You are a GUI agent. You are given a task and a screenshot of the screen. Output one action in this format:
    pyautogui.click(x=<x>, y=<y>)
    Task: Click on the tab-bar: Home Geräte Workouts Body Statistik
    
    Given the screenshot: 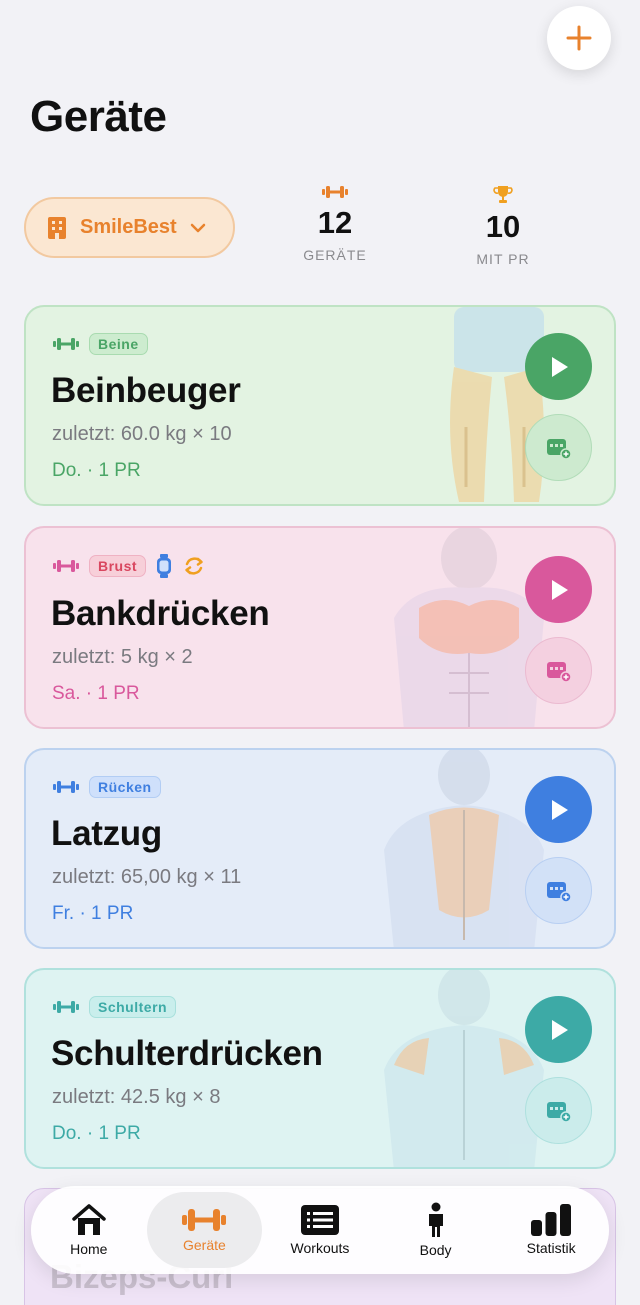 What is the action you would take?
    pyautogui.click(x=320, y=1230)
    